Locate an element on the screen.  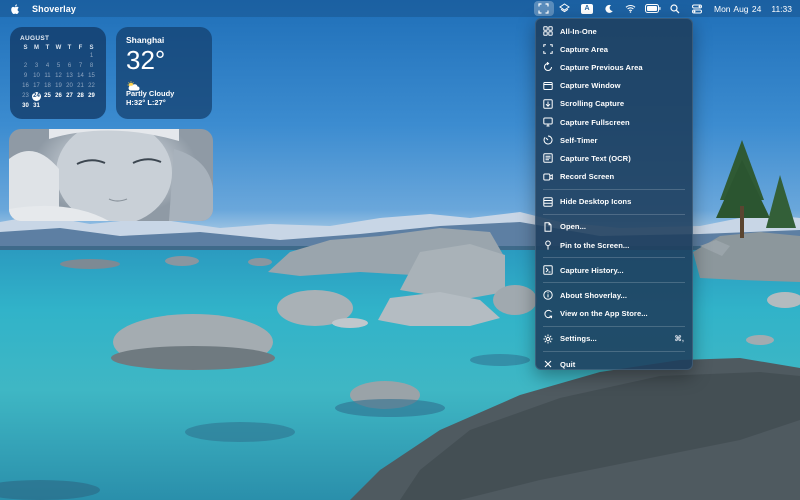
menu-item-quit: Quit is located at coordinates (614, 364).